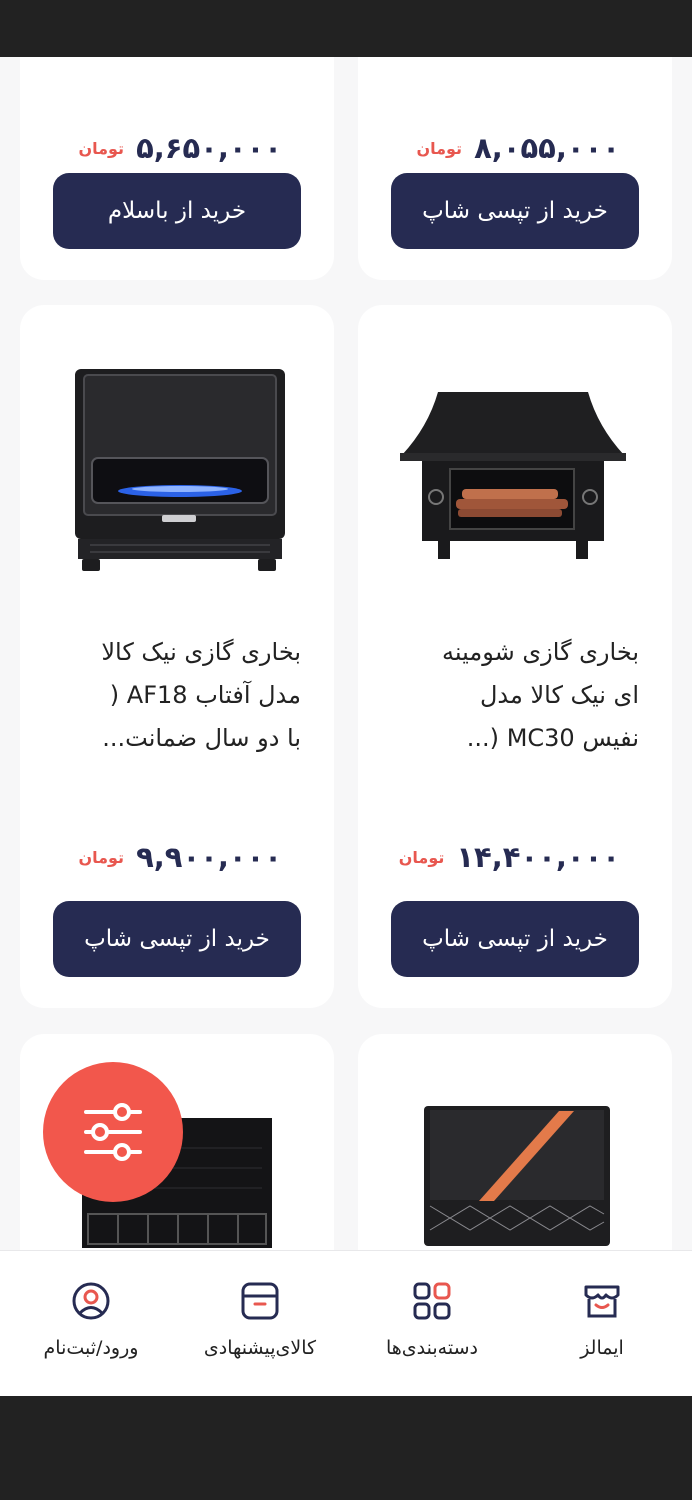 Image resolution: width=692 pixels, height=1500 pixels. What do you see at coordinates (209, 148) in the screenshot?
I see `product-price: ۵,۶۵۰,۰۰۰` at bounding box center [209, 148].